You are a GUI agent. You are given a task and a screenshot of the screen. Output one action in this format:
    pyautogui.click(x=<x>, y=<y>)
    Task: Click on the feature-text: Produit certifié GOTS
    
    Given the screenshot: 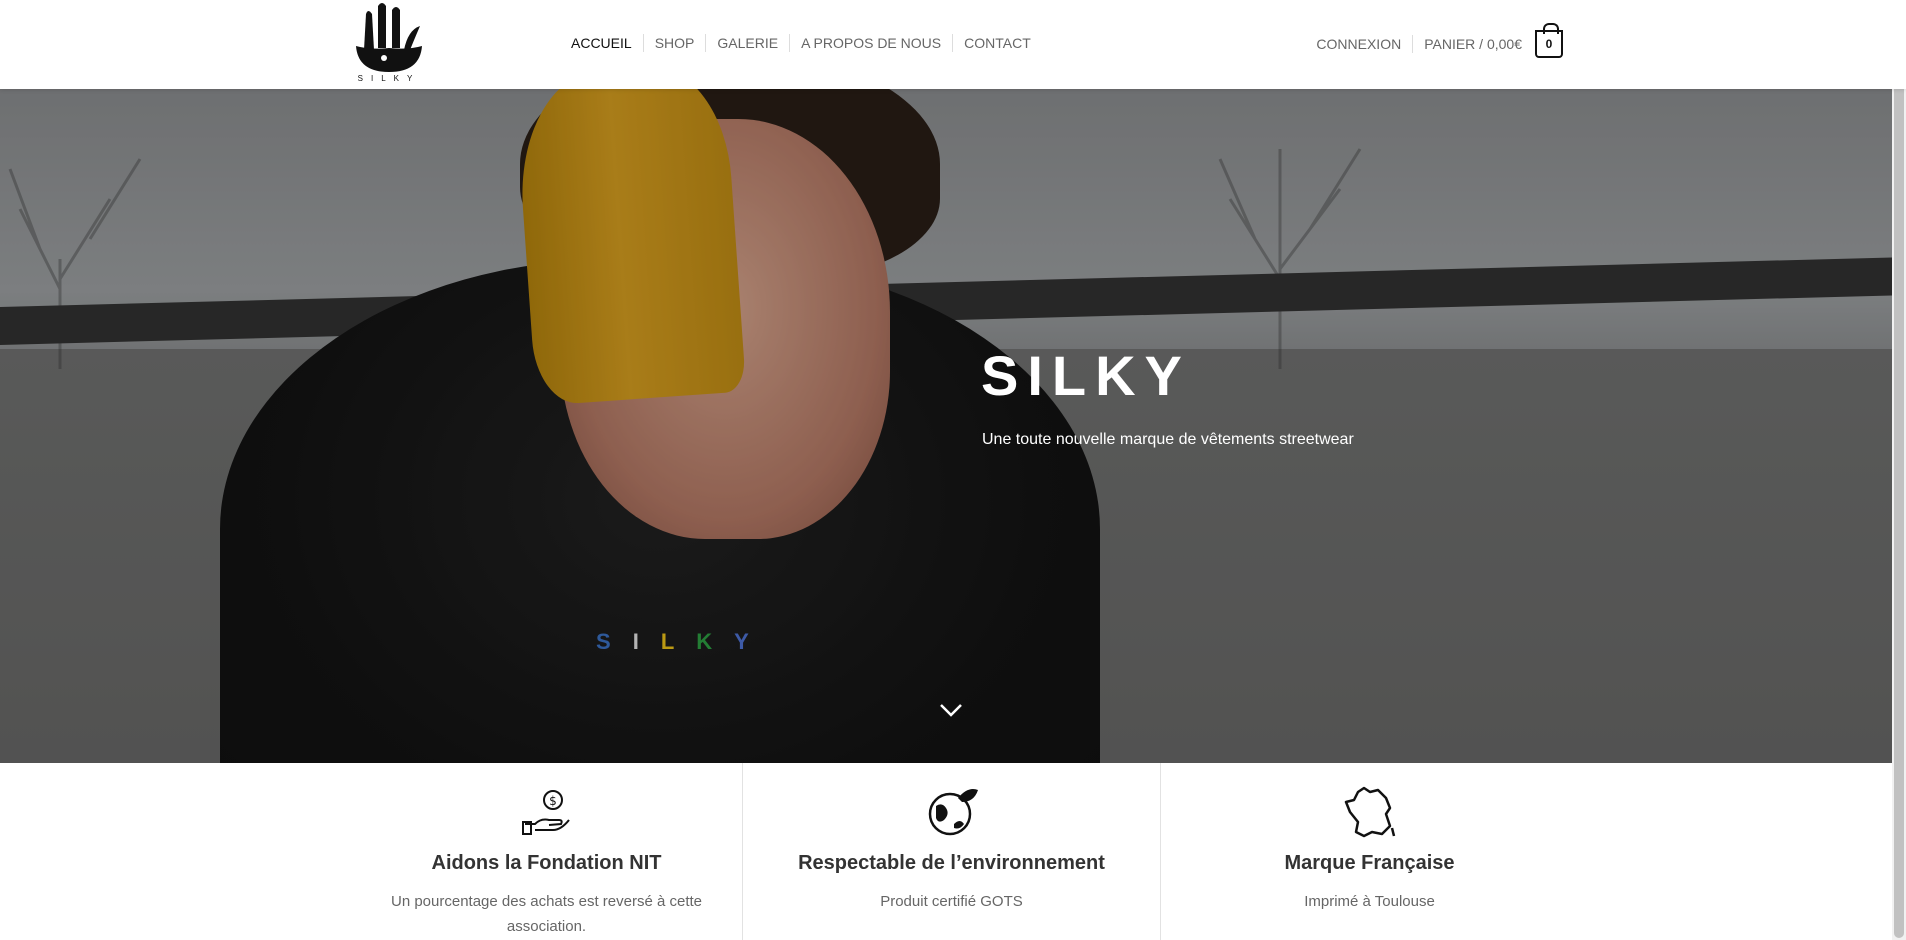 What is the action you would take?
    pyautogui.click(x=951, y=901)
    